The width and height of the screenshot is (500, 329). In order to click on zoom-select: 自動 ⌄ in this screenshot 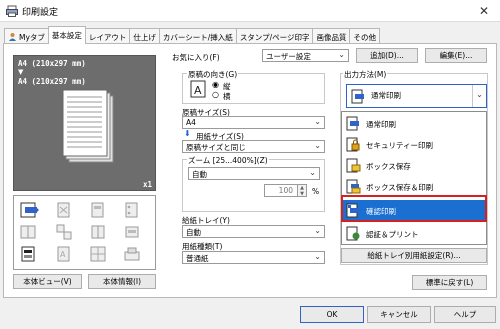, I will do `click(254, 173)`.